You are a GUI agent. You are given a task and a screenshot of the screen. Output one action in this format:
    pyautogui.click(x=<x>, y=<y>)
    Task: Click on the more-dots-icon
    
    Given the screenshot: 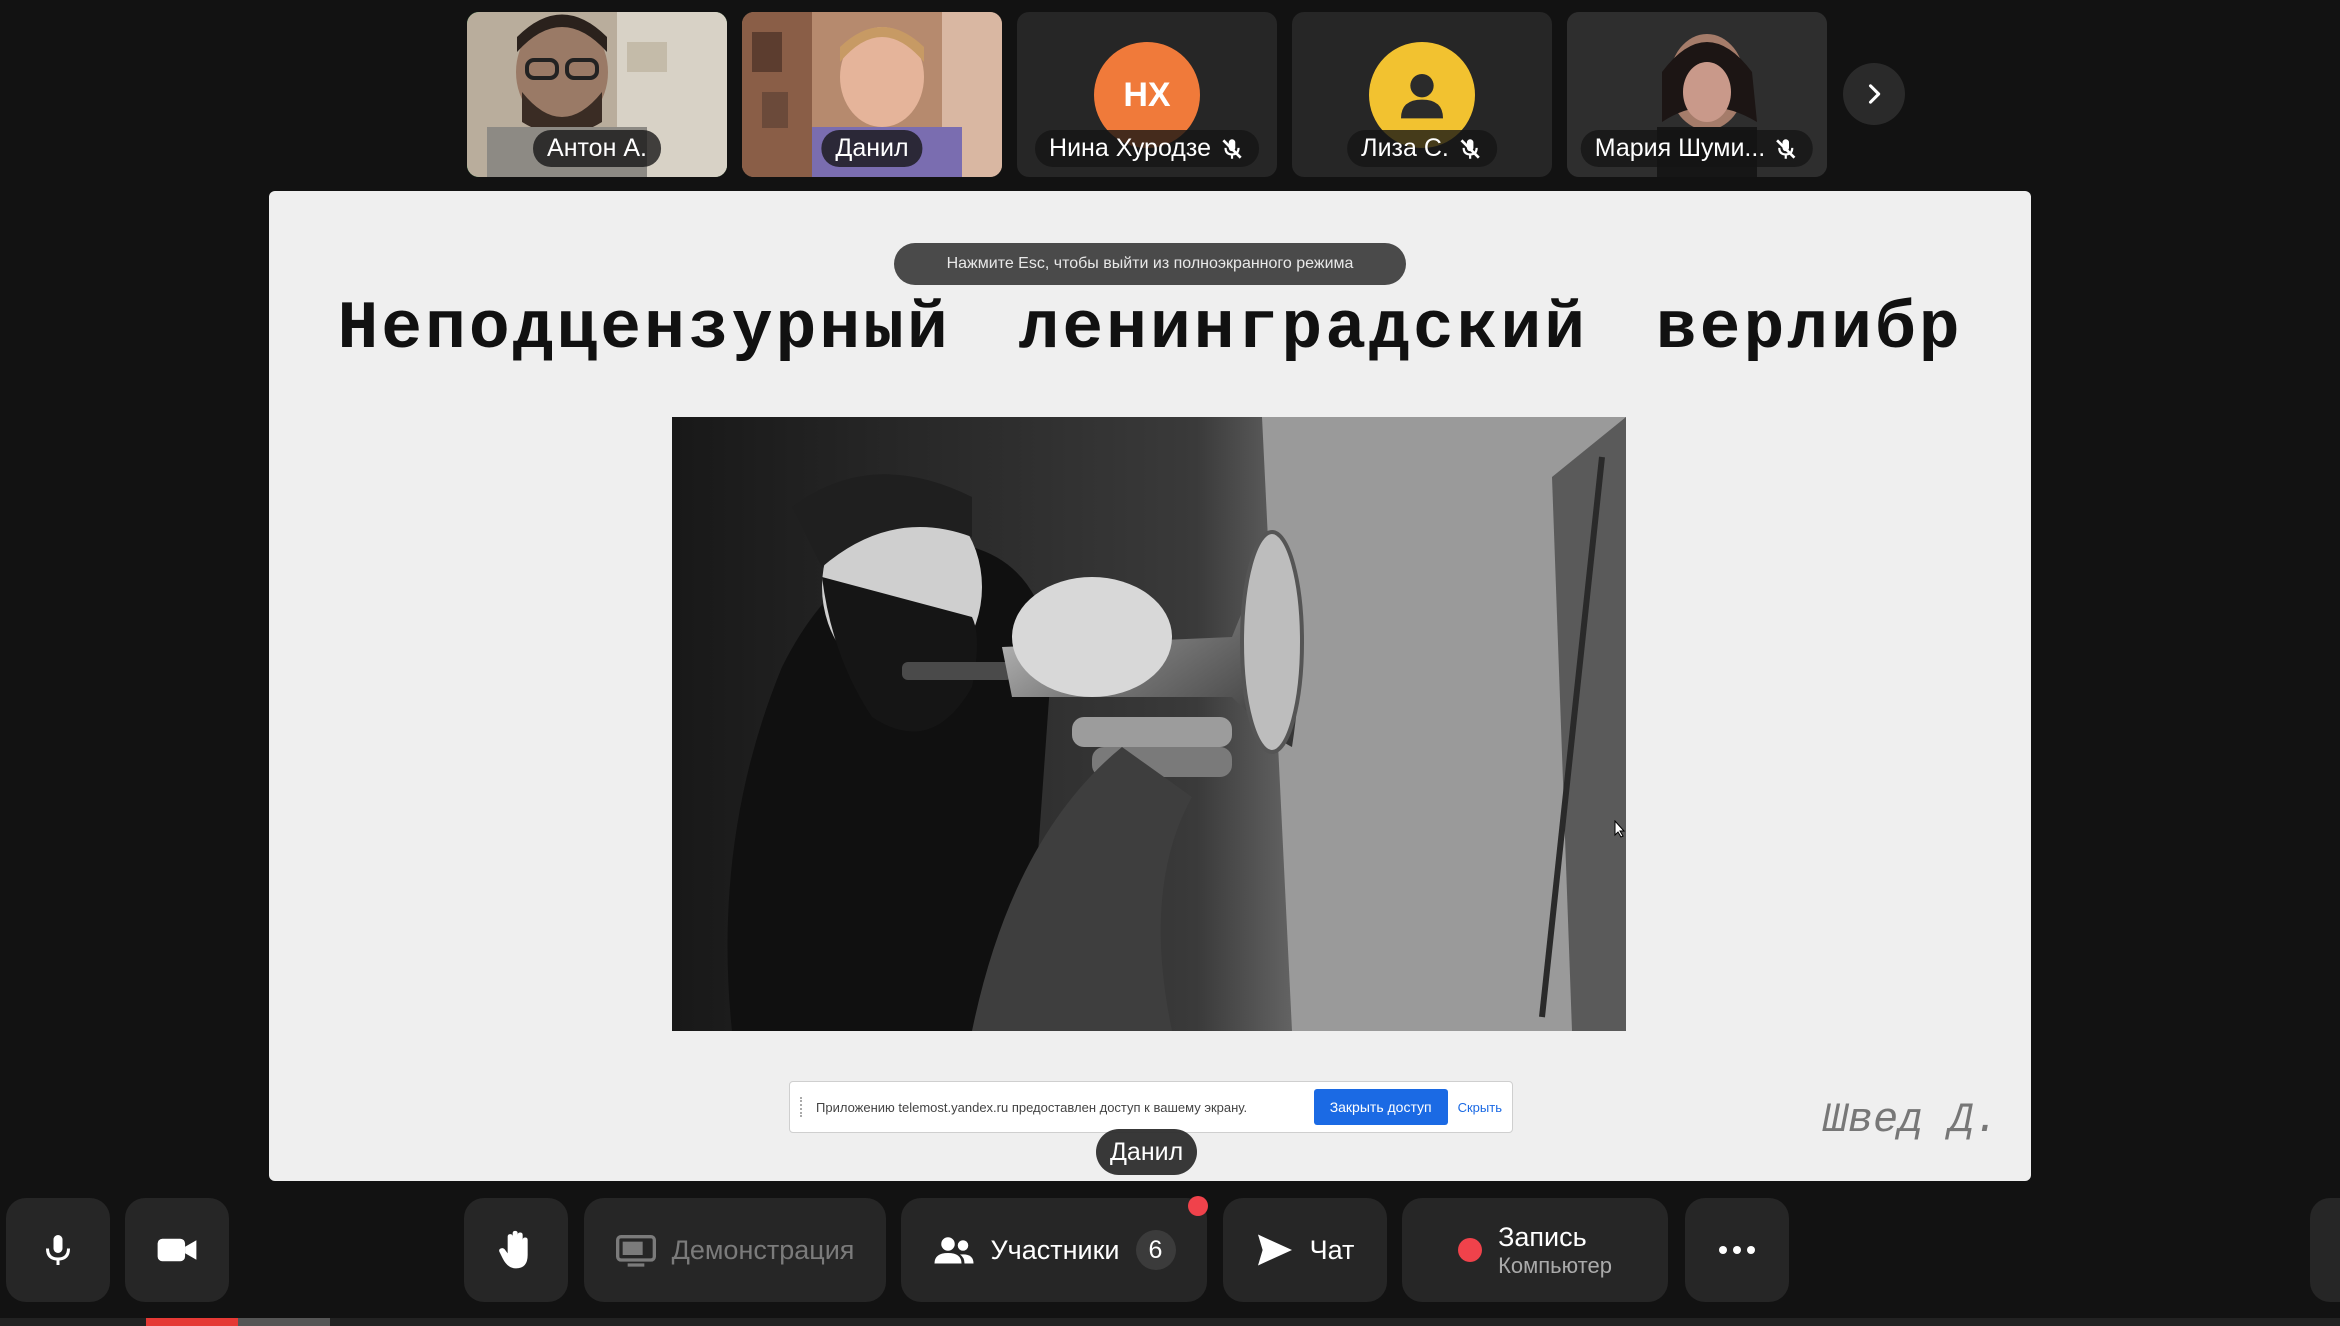 What is the action you would take?
    pyautogui.click(x=1737, y=1250)
    